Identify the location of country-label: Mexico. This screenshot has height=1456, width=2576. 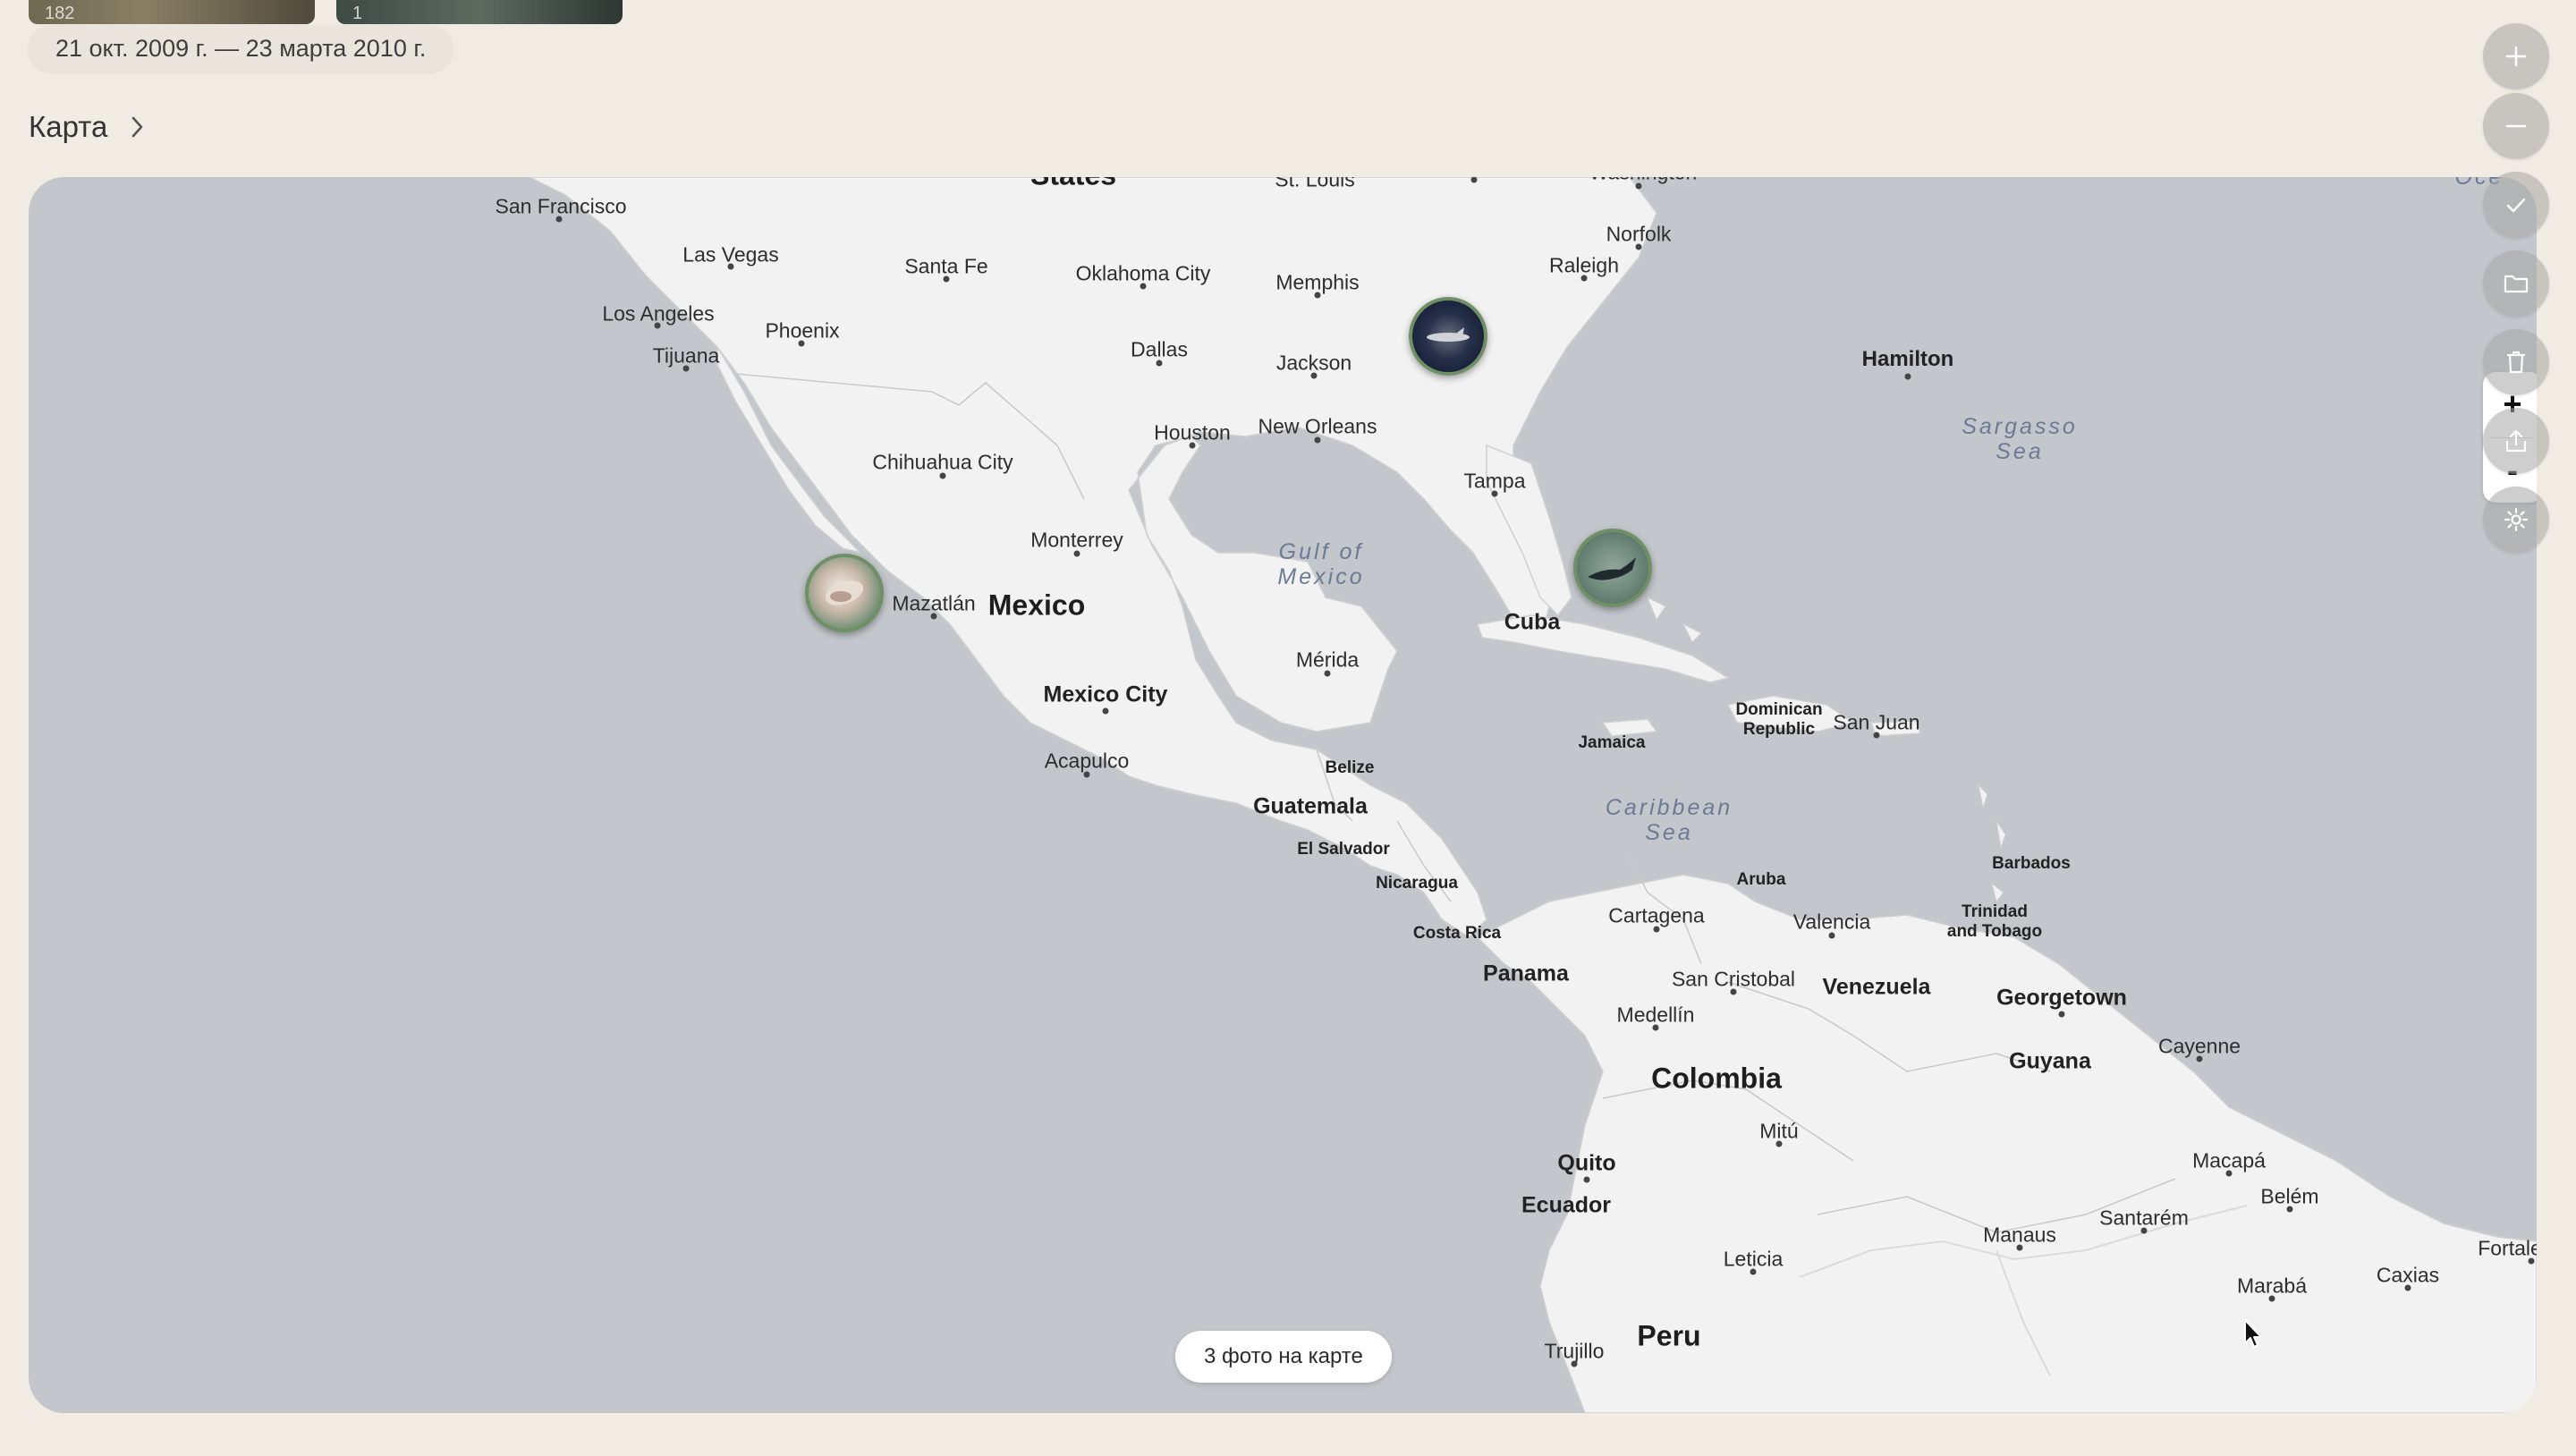
(1036, 605).